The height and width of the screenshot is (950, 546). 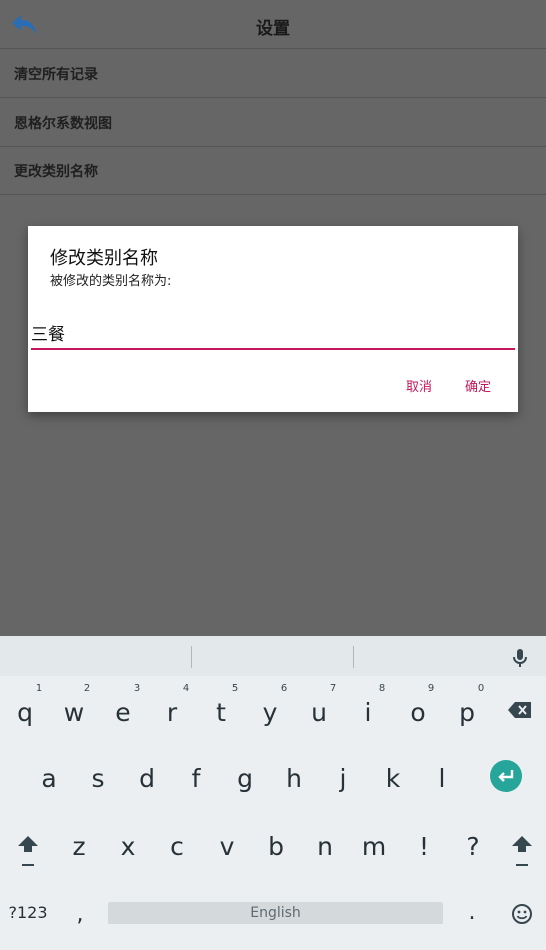 What do you see at coordinates (98, 778) in the screenshot?
I see `key-s: s` at bounding box center [98, 778].